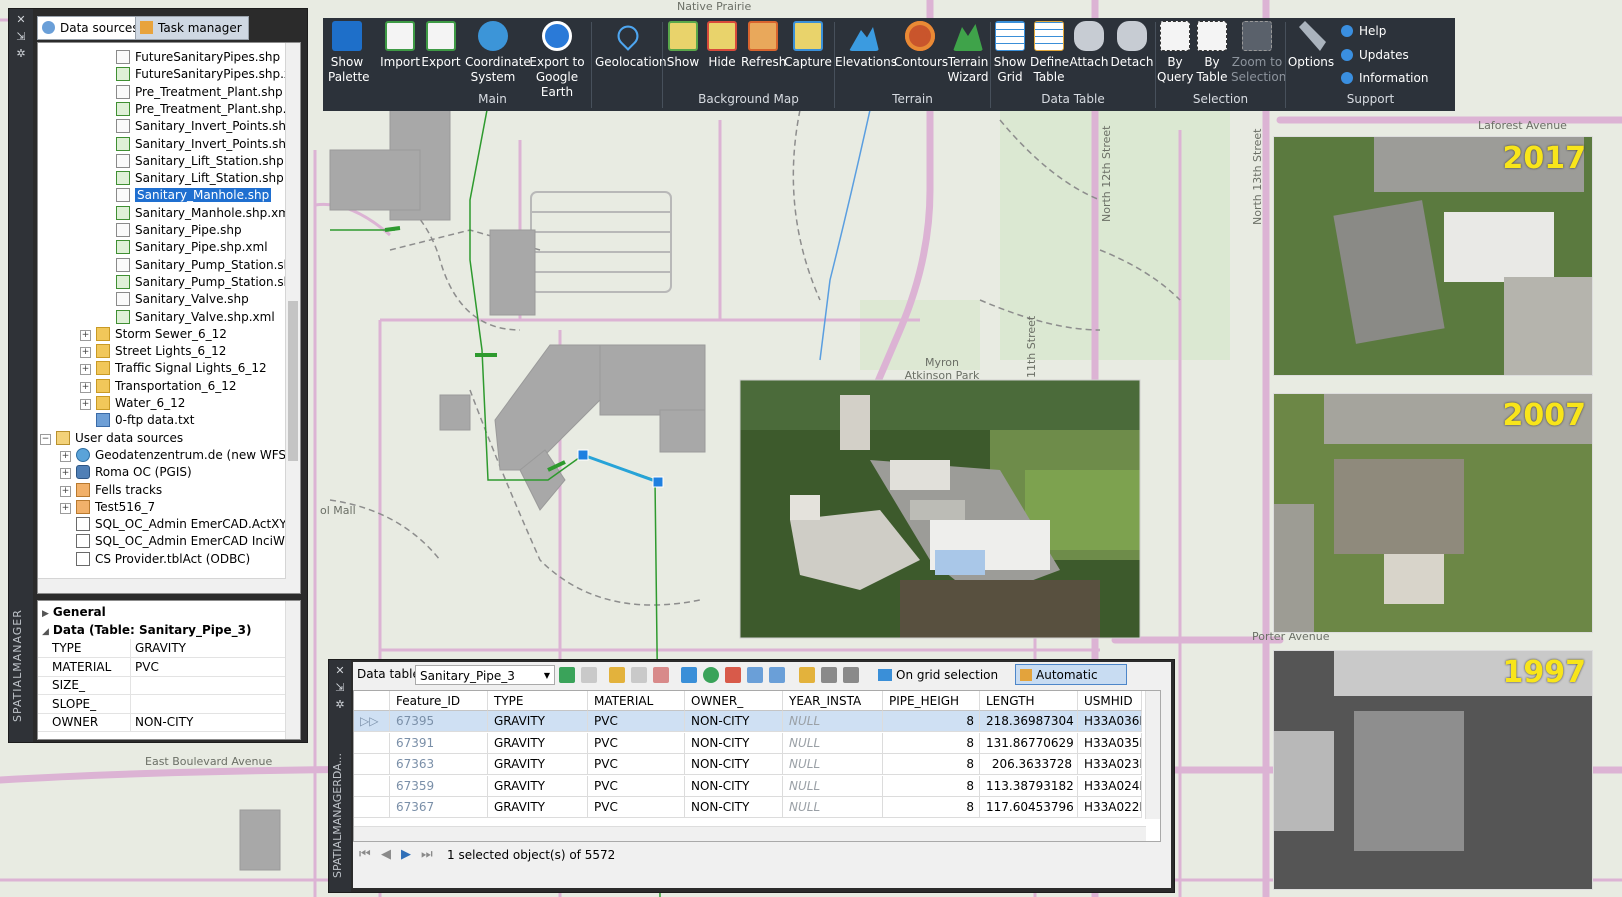 Image resolution: width=1622 pixels, height=897 pixels. Describe the element at coordinates (1010, 53) in the screenshot. I see `show-grid-button: Show Grid` at that location.